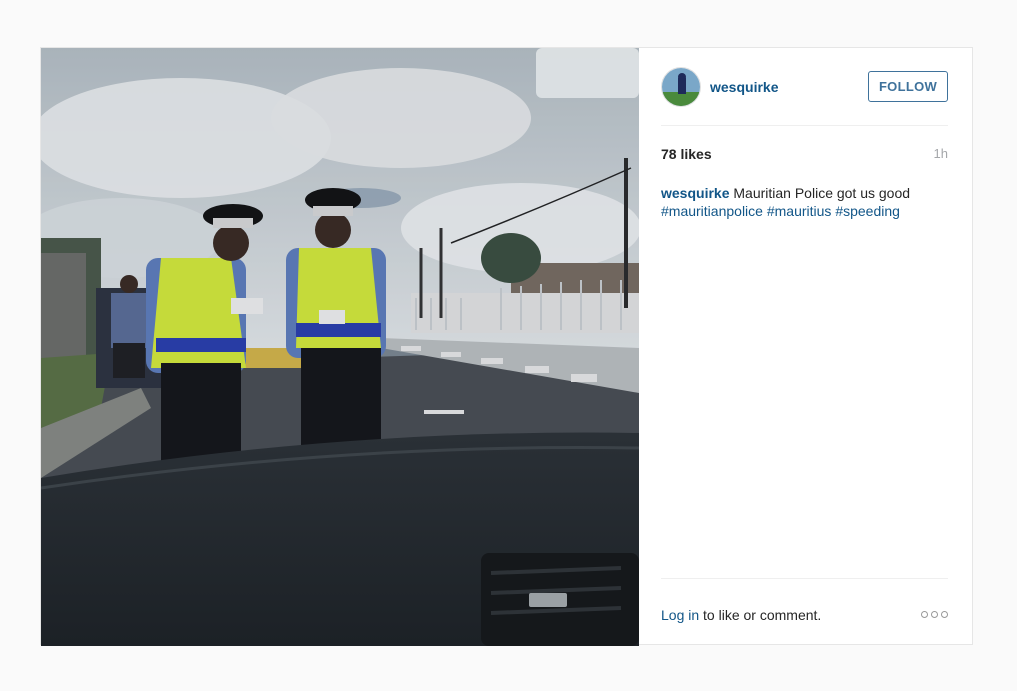  Describe the element at coordinates (799, 211) in the screenshot. I see `hashtag-link: #mauritius` at that location.